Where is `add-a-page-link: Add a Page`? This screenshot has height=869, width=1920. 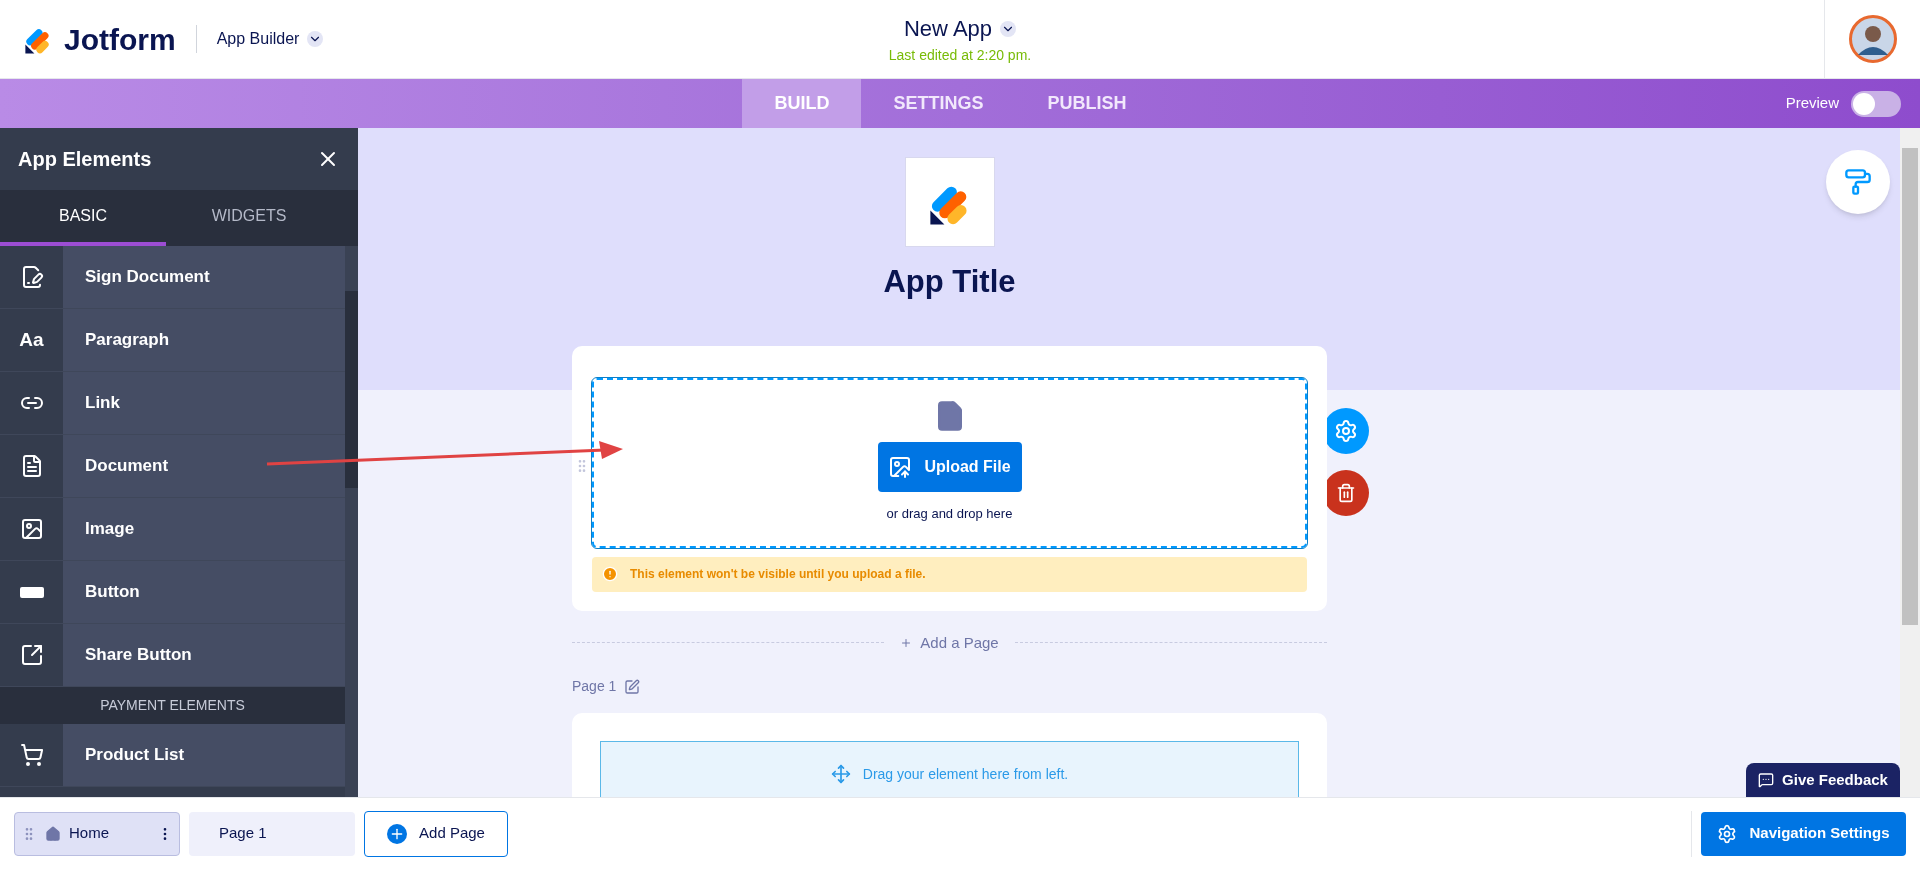 add-a-page-link: Add a Page is located at coordinates (949, 642).